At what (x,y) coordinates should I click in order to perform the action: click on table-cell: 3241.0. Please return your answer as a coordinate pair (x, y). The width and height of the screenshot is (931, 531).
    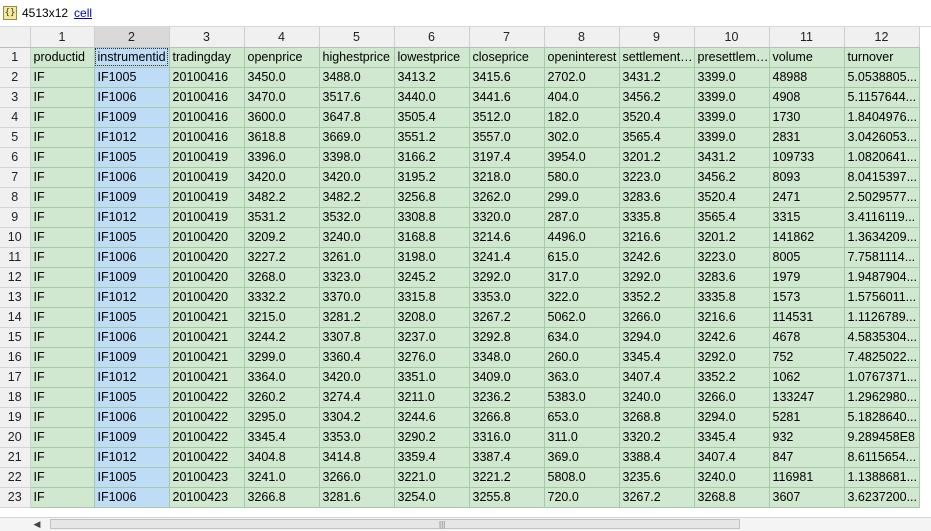
    Looking at the image, I should click on (282, 477).